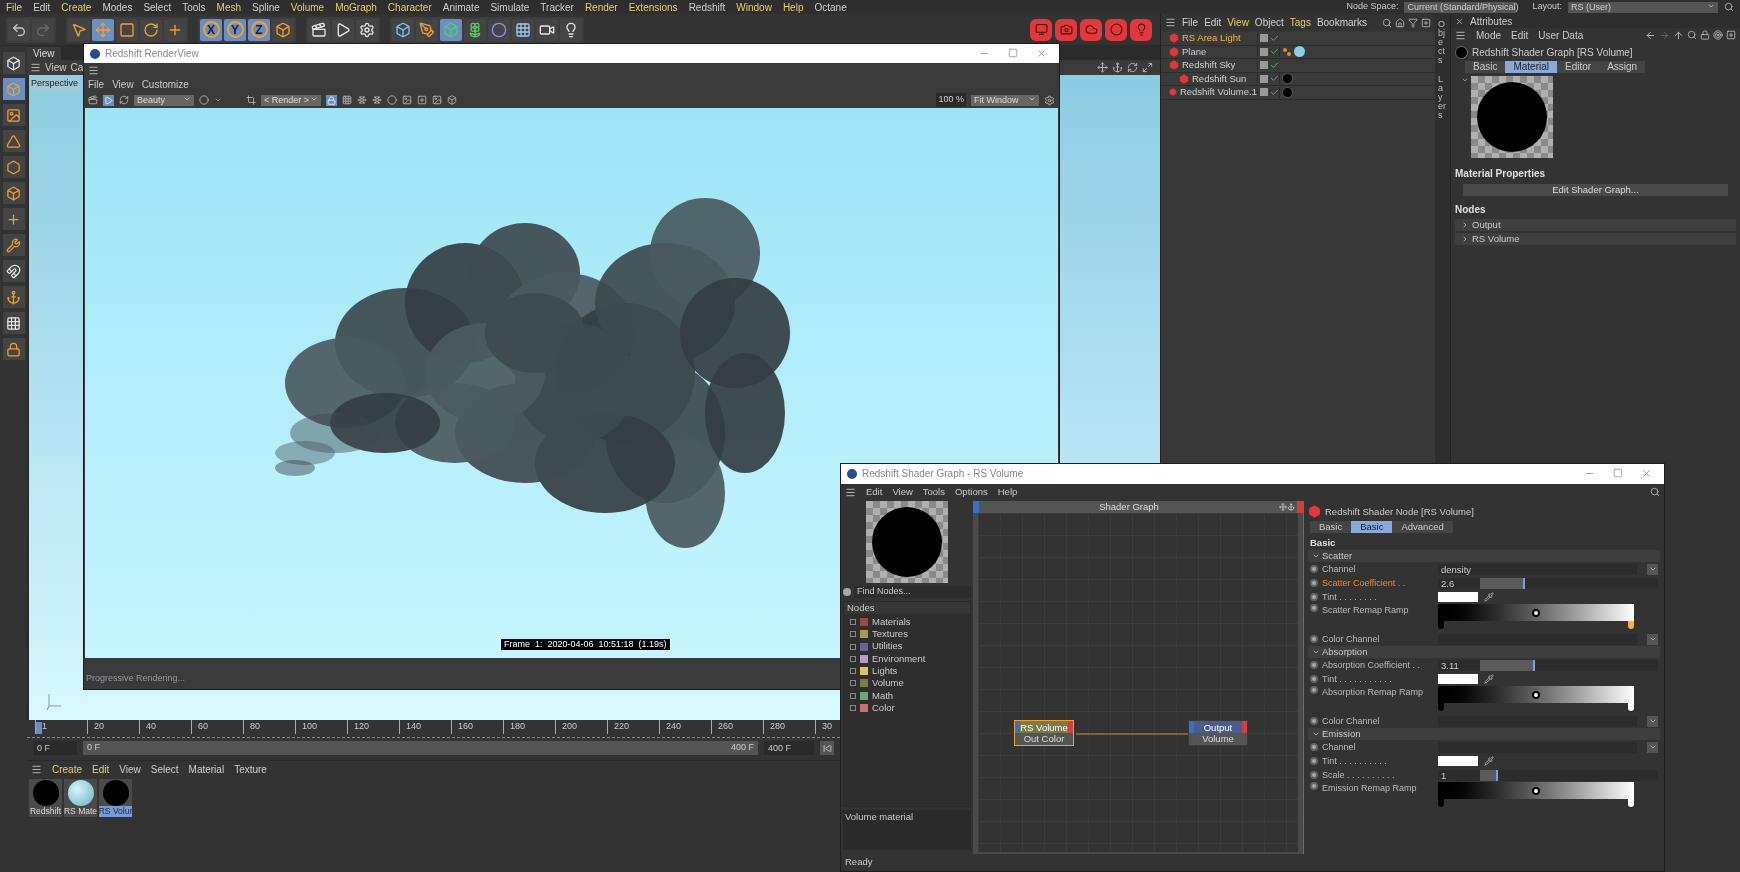 The image size is (1740, 872). What do you see at coordinates (1650, 35) in the screenshot?
I see `back-icon` at bounding box center [1650, 35].